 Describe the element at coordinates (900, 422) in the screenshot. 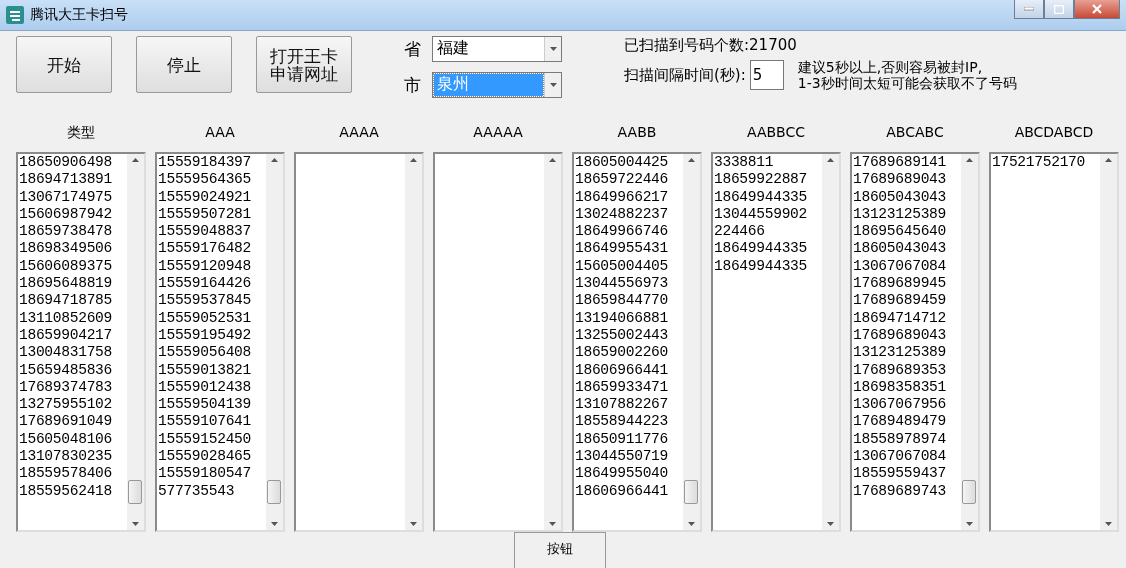

I see `list-item: 17689489479` at that location.